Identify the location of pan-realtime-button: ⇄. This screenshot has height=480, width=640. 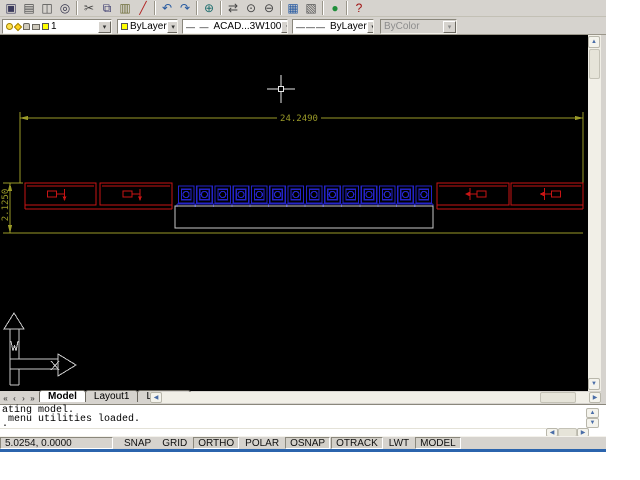
(233, 8).